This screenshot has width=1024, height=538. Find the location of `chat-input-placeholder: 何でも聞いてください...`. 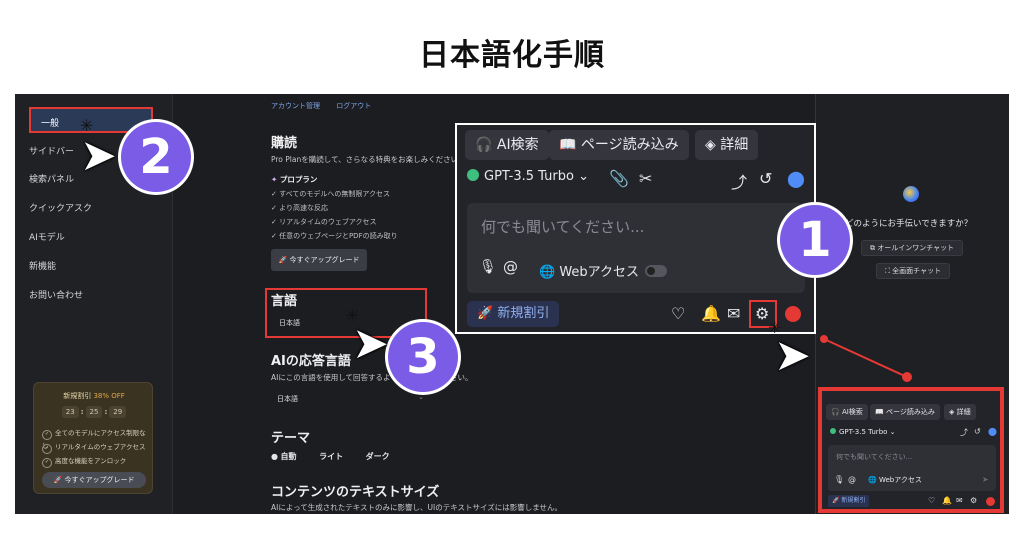

chat-input-placeholder: 何でも聞いてください... is located at coordinates (563, 227).